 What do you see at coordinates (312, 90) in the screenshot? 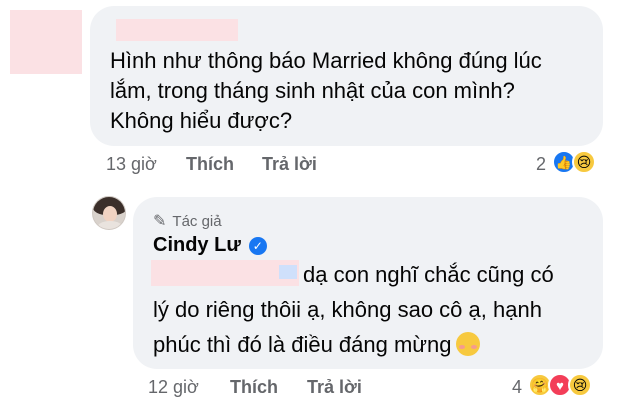
I see `comment-1-line: lắm, trong tháng sinh nhật của con mình?` at bounding box center [312, 90].